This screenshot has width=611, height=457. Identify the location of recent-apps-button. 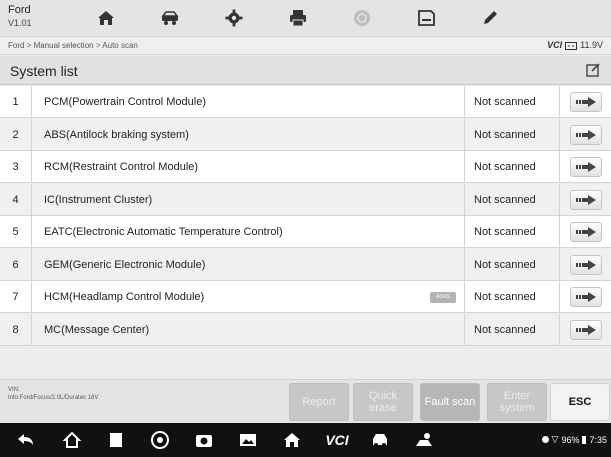
(116, 440).